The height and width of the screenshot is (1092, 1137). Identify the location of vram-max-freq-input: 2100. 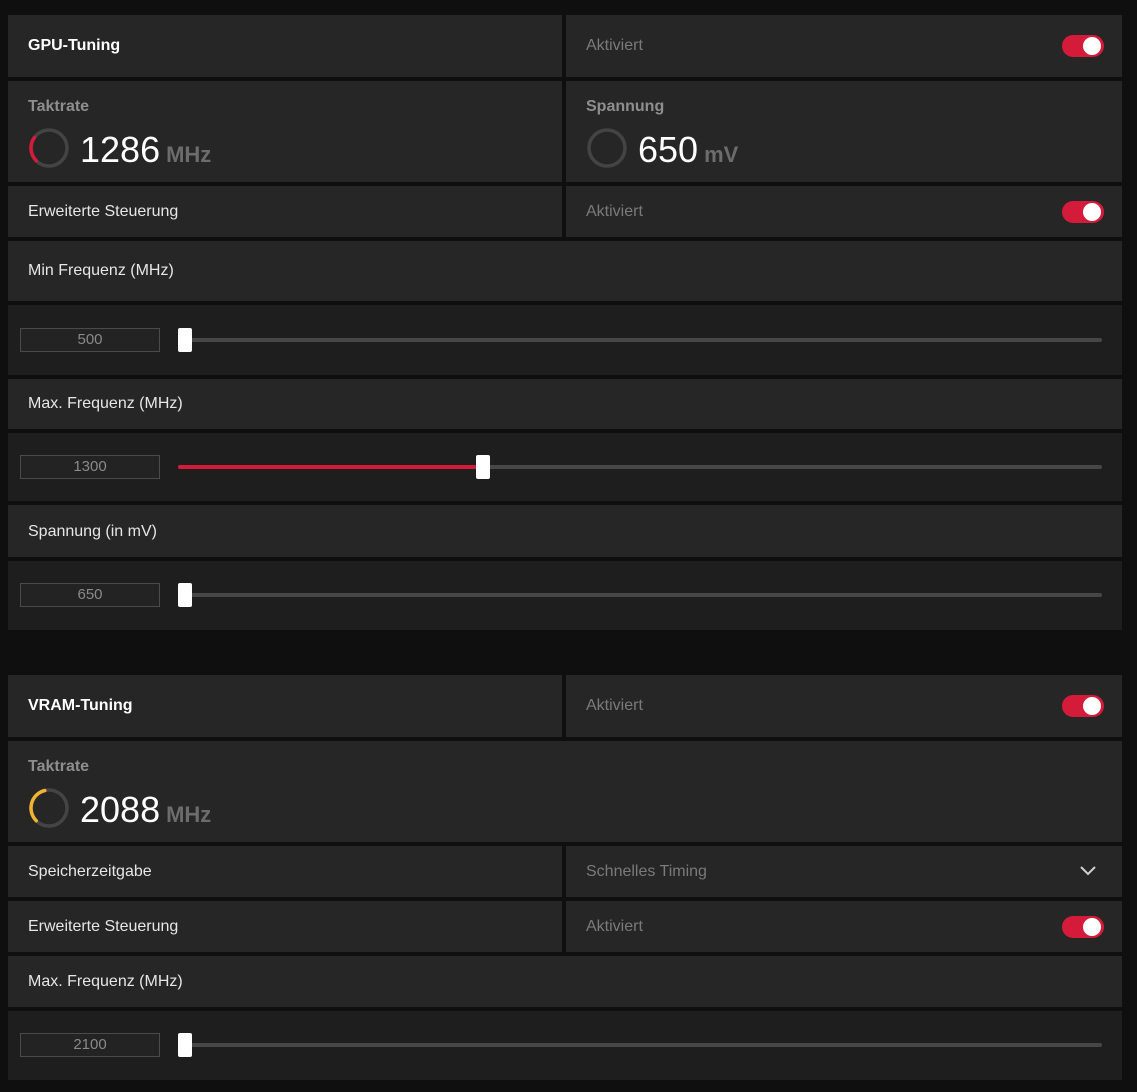
(90, 1045).